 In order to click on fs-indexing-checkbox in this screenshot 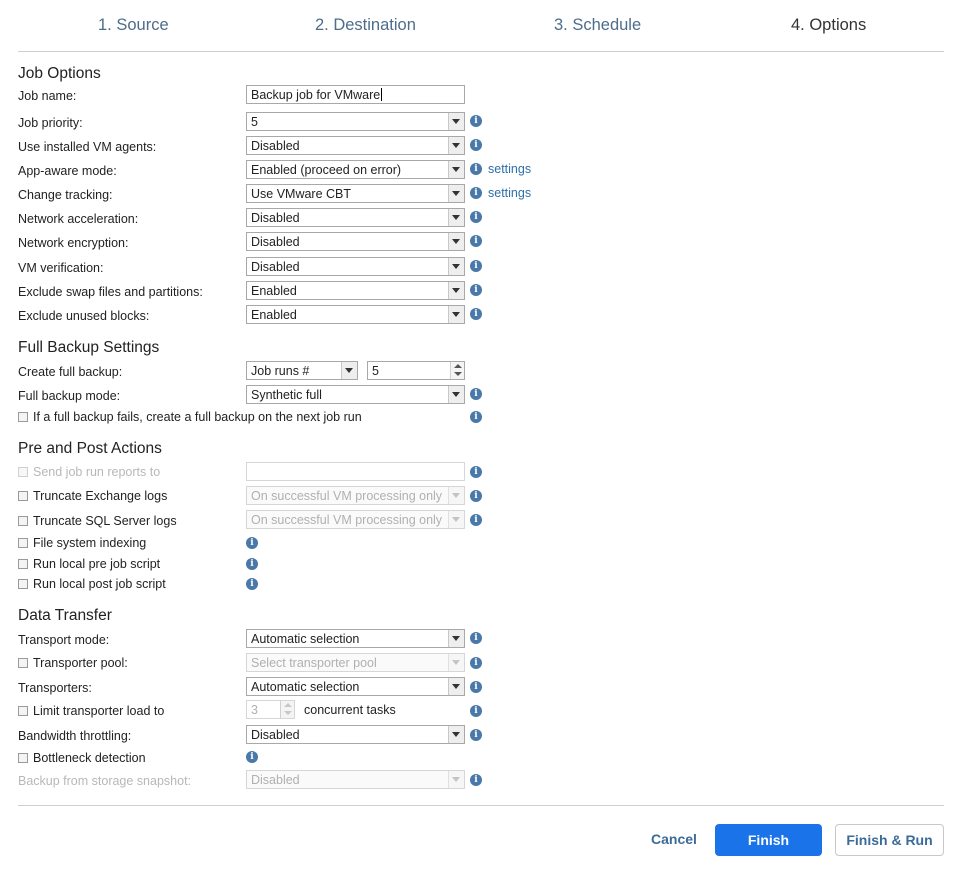, I will do `click(23, 543)`.